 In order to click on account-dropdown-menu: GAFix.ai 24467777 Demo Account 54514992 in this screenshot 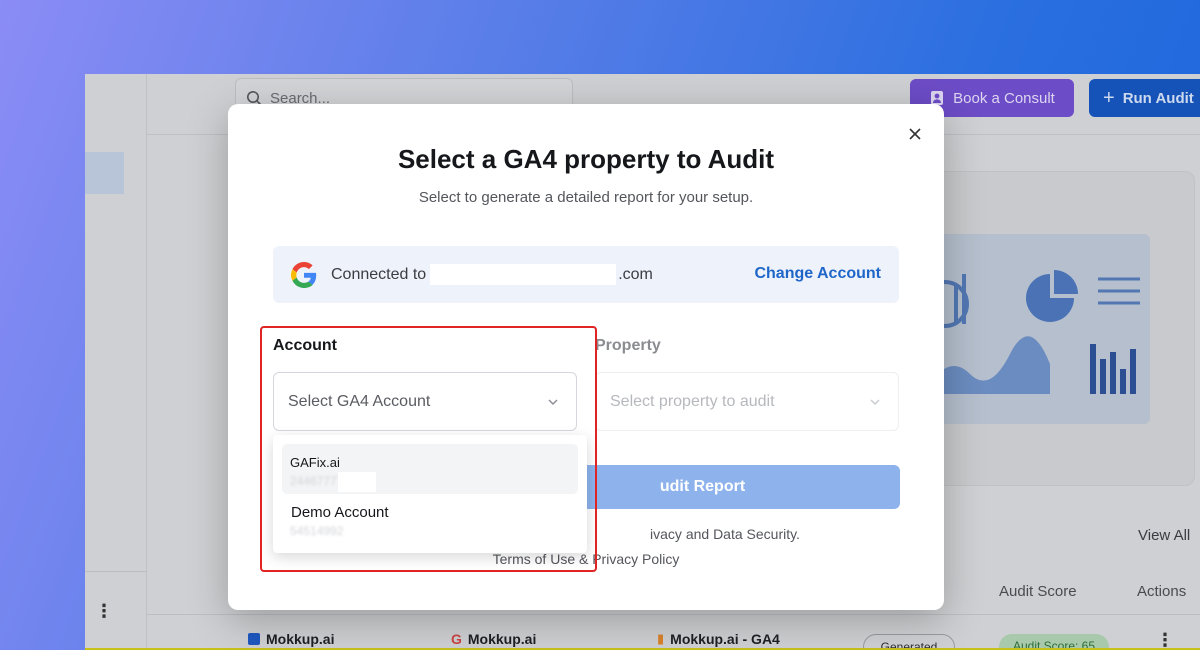, I will do `click(430, 494)`.